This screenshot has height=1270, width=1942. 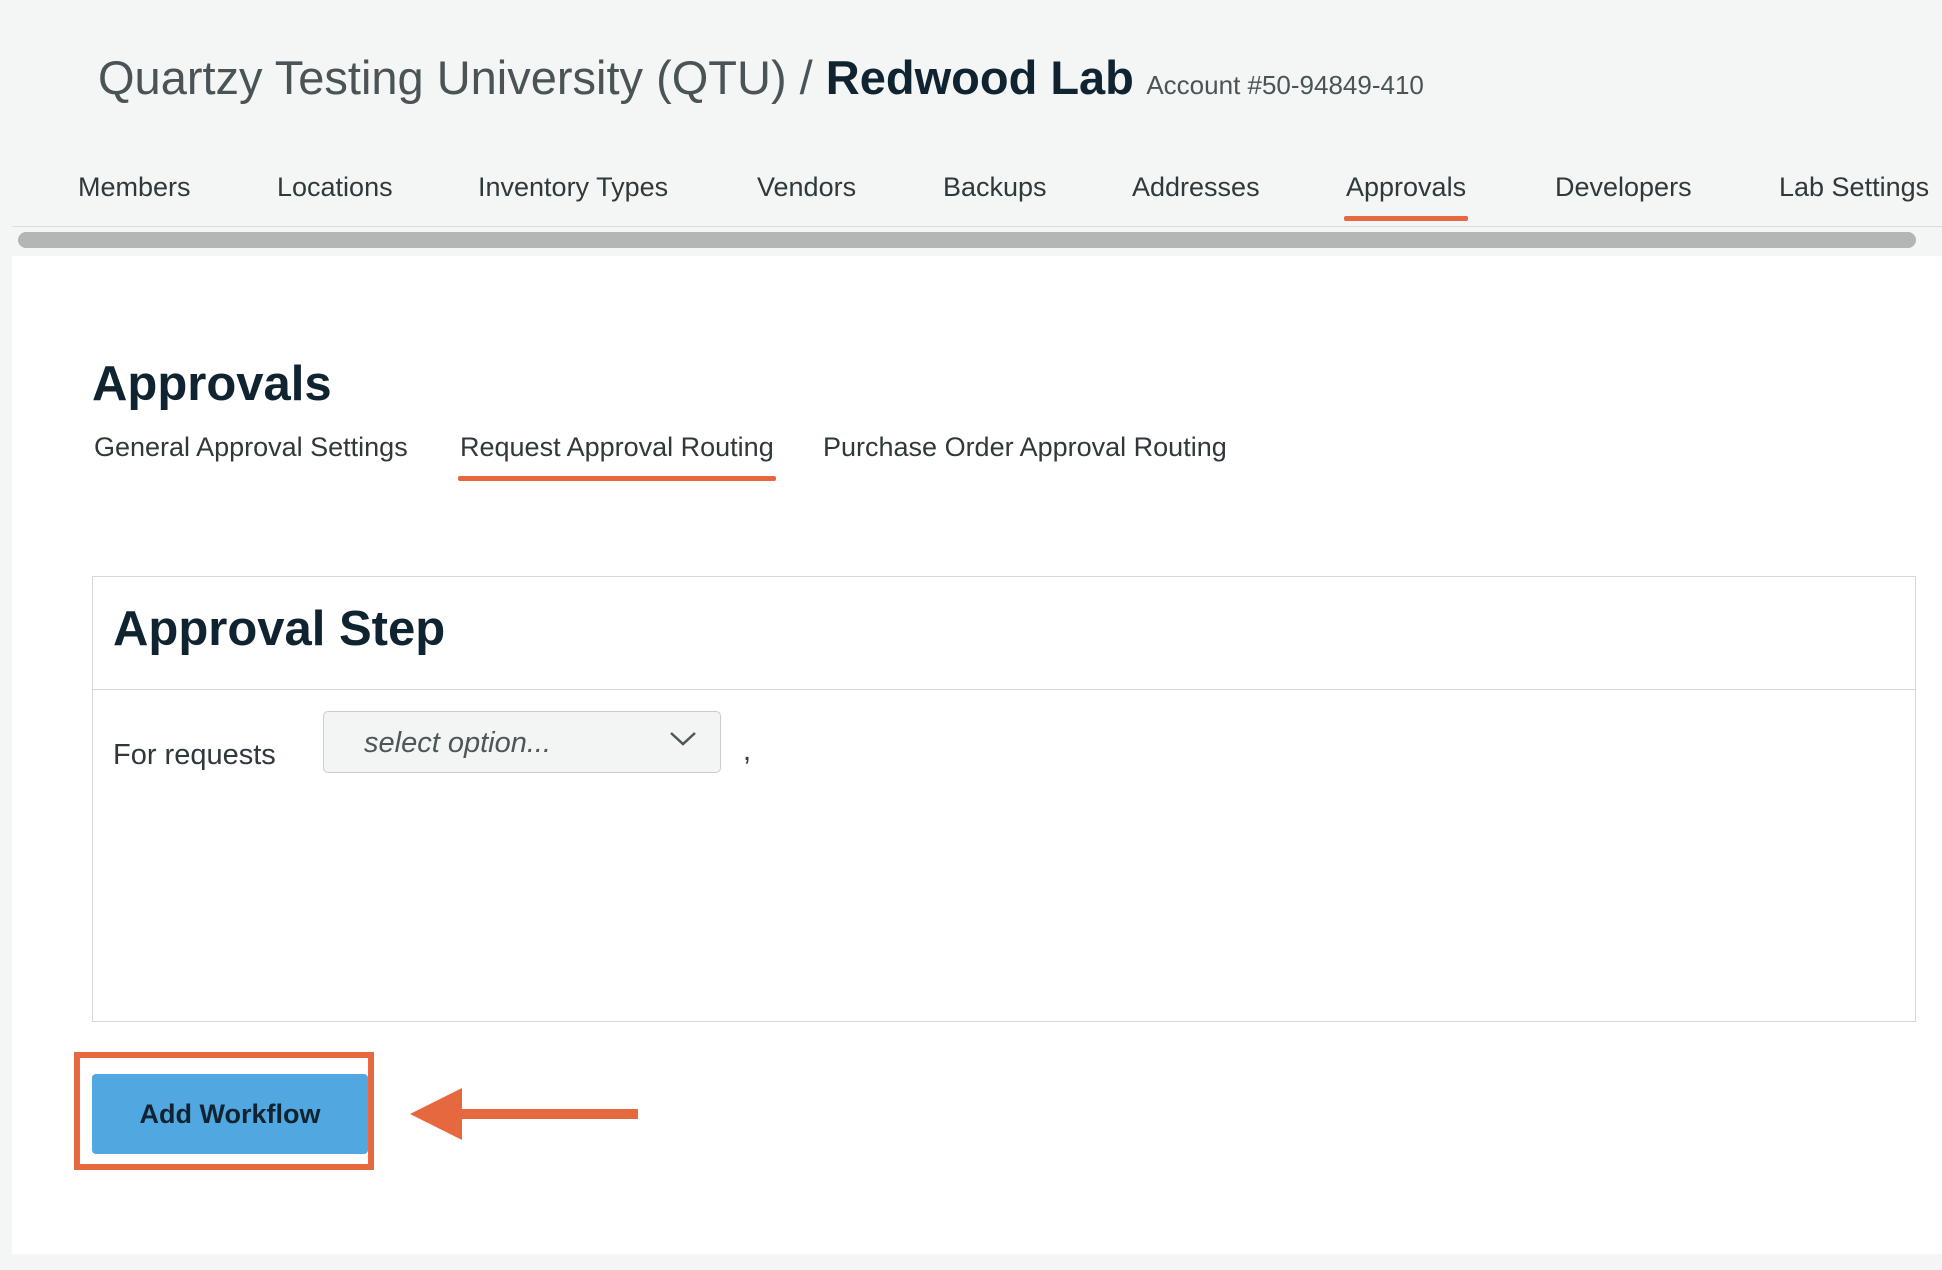 I want to click on org-name: Quartzy Testing University (QTU) /, so click(x=462, y=77).